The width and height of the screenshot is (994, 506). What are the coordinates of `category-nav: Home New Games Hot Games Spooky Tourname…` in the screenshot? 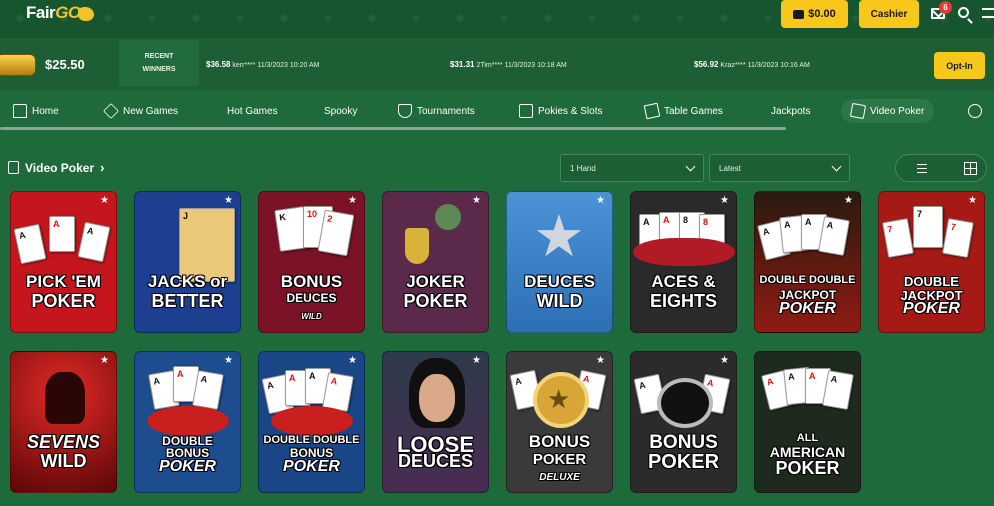 It's located at (497, 111).